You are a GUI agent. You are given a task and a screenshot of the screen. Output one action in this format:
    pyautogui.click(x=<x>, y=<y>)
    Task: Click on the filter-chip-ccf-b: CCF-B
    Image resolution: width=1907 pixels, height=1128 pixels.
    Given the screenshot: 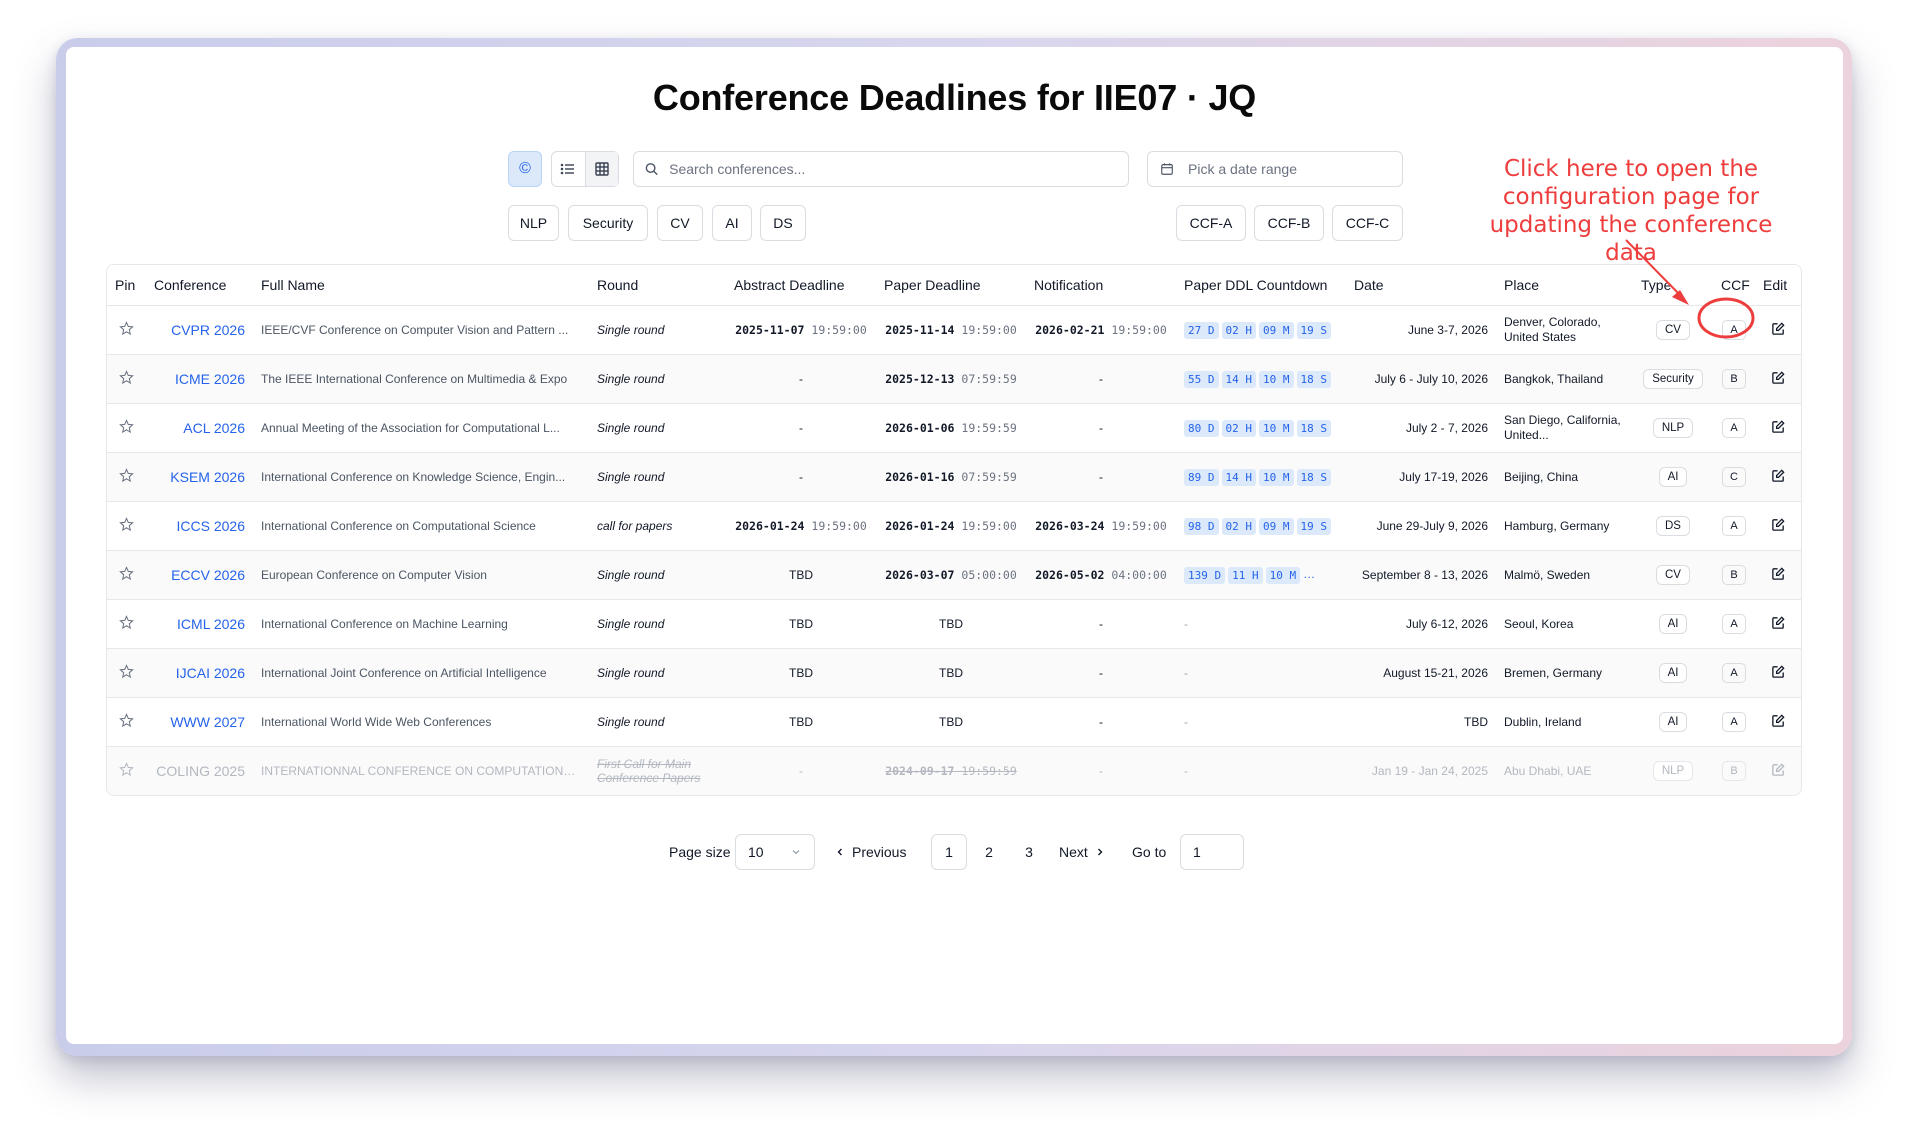 What is the action you would take?
    pyautogui.click(x=1289, y=223)
    